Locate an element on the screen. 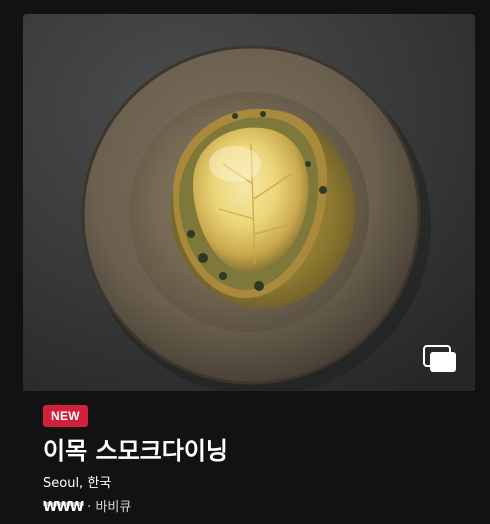 Image resolution: width=490 pixels, height=524 pixels. restaurant-location: Seoul, 한국 is located at coordinates (77, 483).